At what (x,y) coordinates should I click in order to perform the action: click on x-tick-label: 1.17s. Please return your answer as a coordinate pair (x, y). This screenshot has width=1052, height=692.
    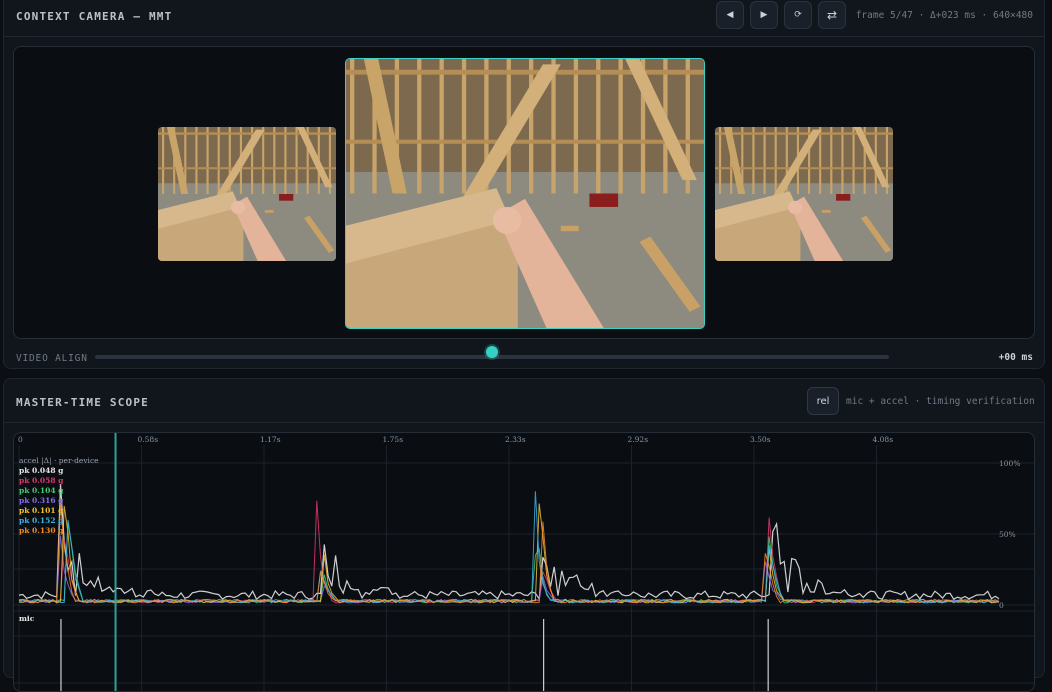
    Looking at the image, I should click on (270, 439).